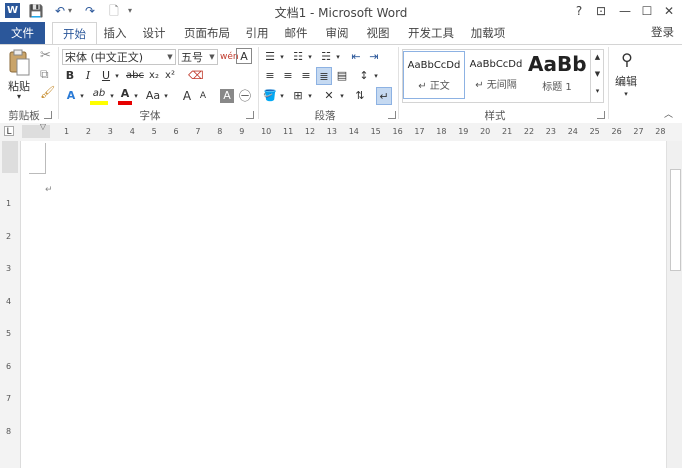 This screenshot has height=468, width=682. I want to click on ruler-tick-label: 20, so click(485, 131).